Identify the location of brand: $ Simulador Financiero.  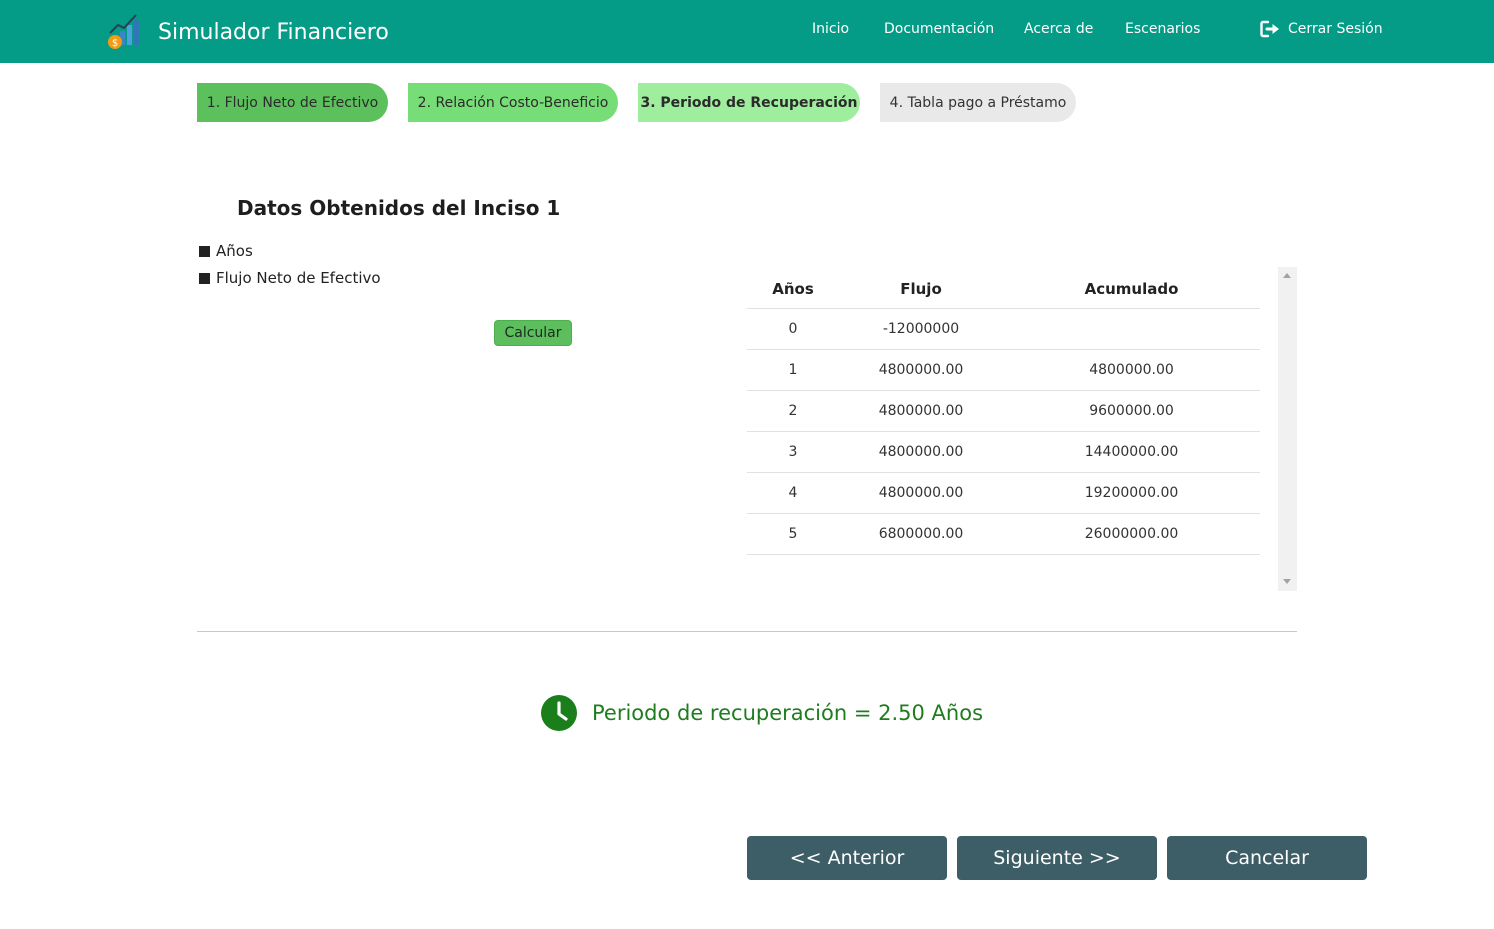
(247, 32).